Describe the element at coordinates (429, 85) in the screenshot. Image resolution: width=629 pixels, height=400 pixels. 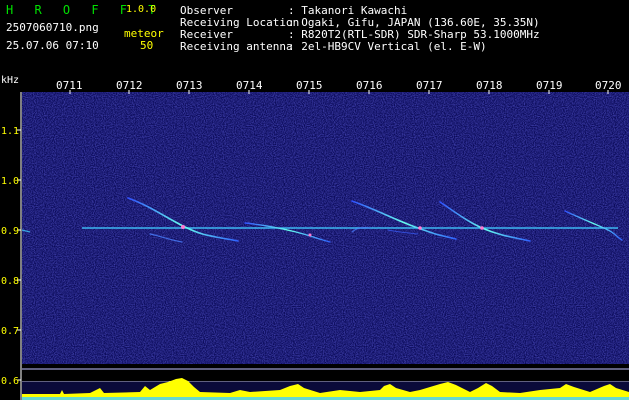
I see `time-label: 0717` at that location.